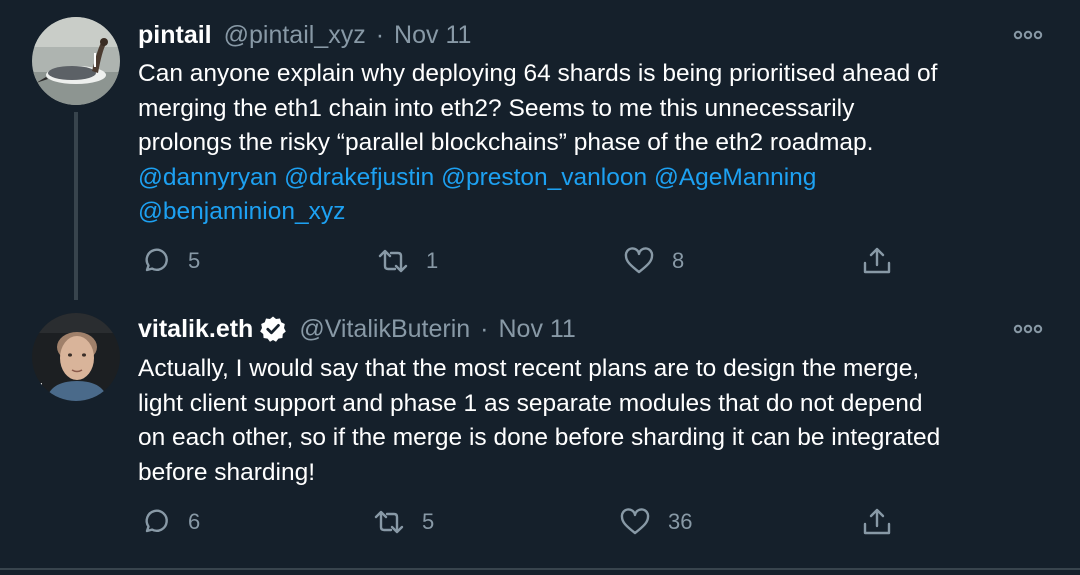 This screenshot has height=575, width=1080. I want to click on thread-connector, so click(76, 206).